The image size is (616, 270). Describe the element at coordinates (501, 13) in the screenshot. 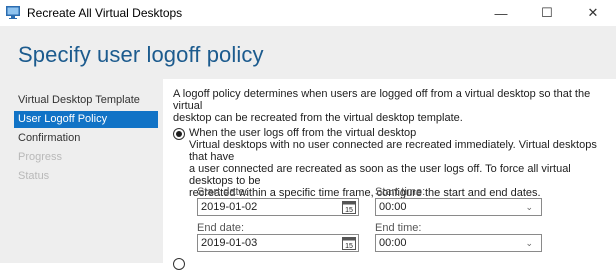

I see `minimize-button: —` at that location.